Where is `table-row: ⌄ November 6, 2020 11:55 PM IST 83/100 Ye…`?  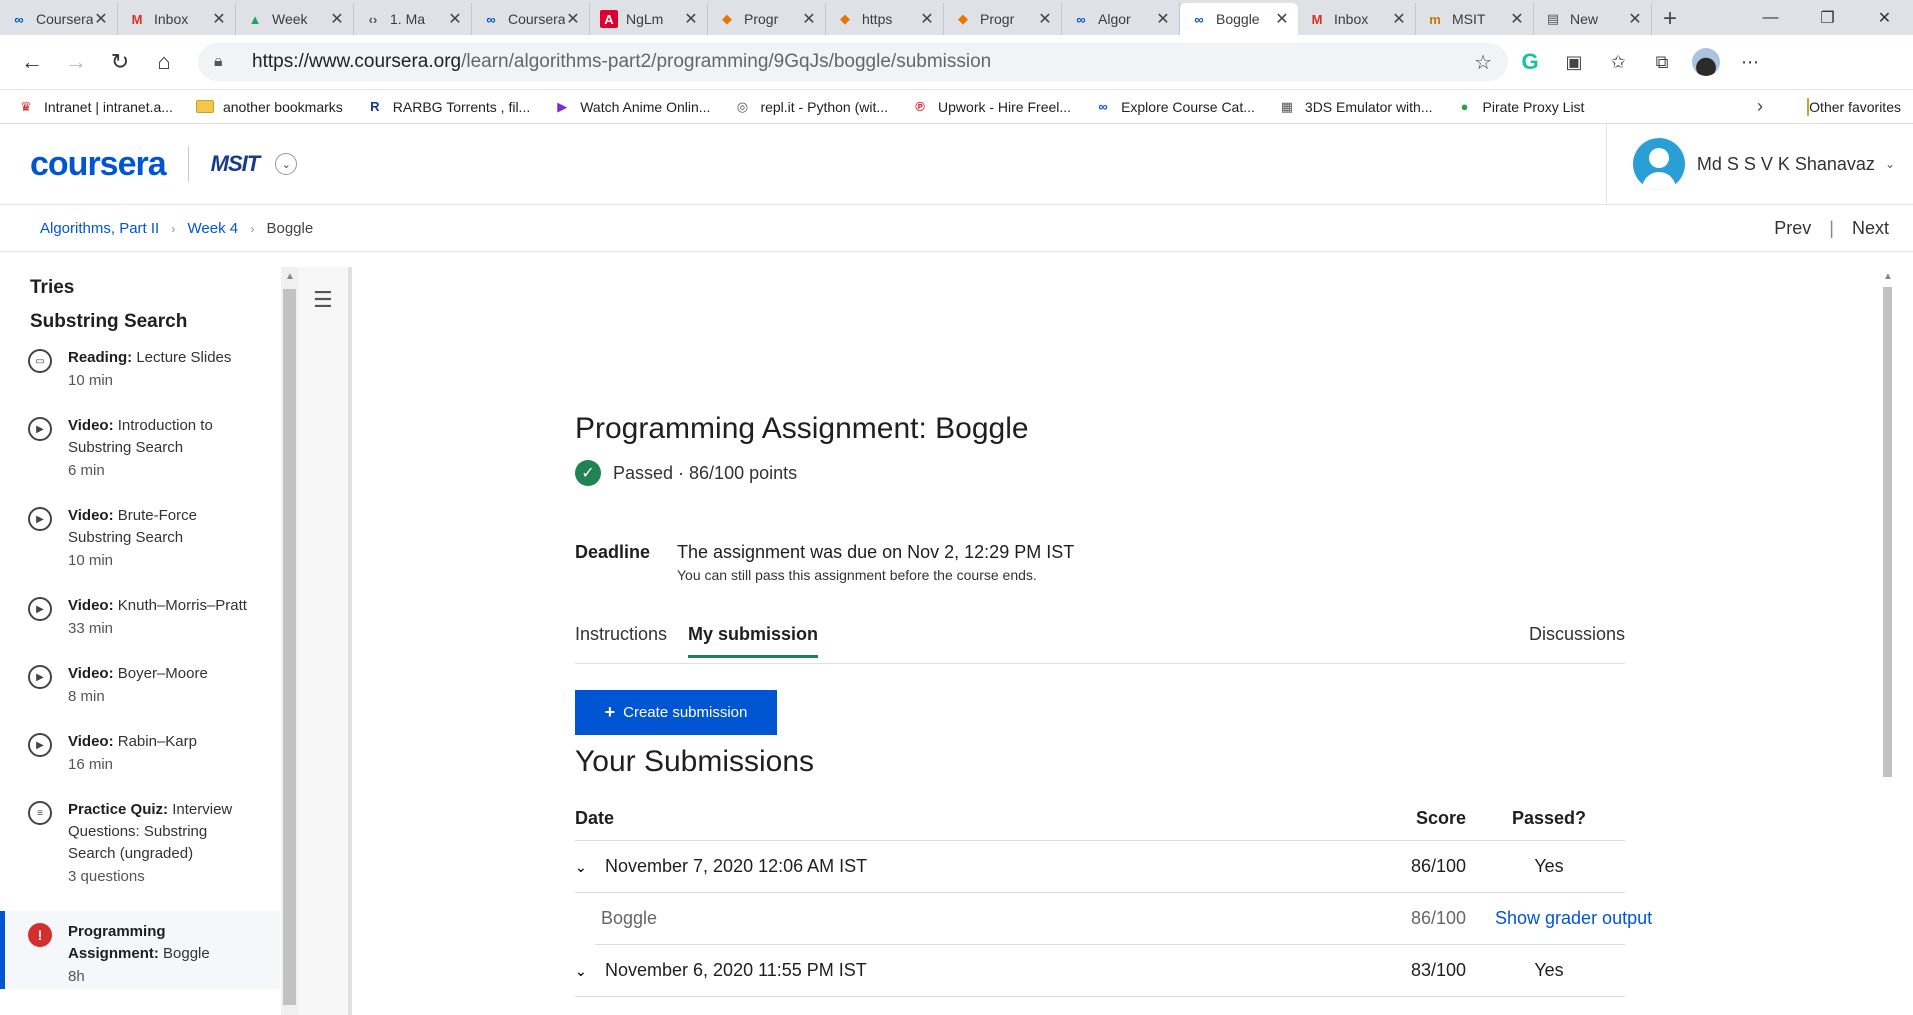 table-row: ⌄ November 6, 2020 11:55 PM IST 83/100 Ye… is located at coordinates (1100, 971).